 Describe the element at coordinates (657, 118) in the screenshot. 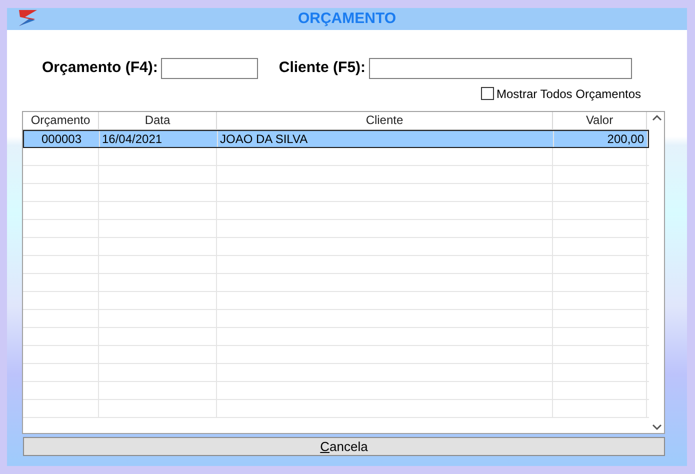

I see `scroll-up-icon` at that location.